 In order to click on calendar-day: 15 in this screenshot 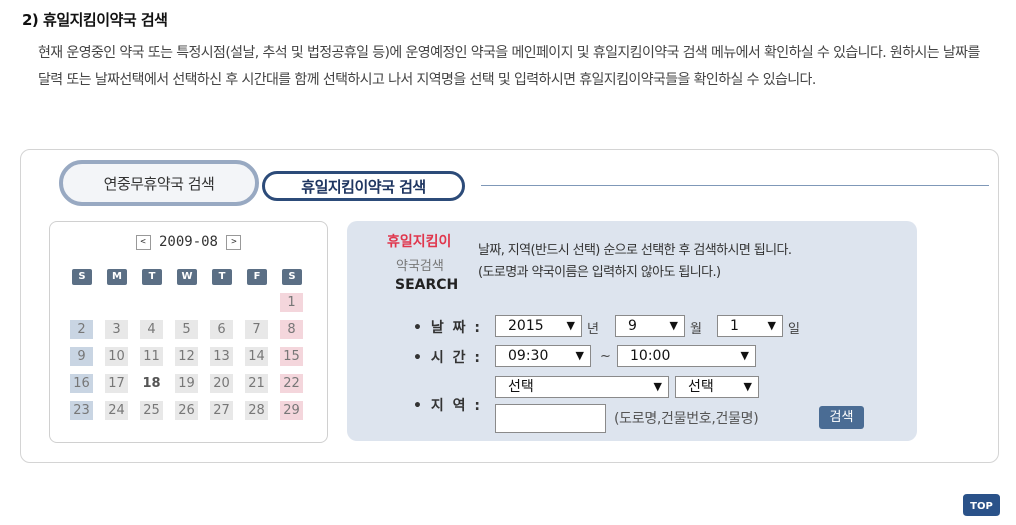, I will do `click(291, 356)`.